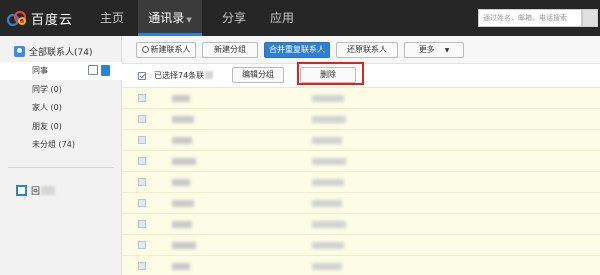  What do you see at coordinates (426, 49) in the screenshot?
I see `button-label: 更多` at bounding box center [426, 49].